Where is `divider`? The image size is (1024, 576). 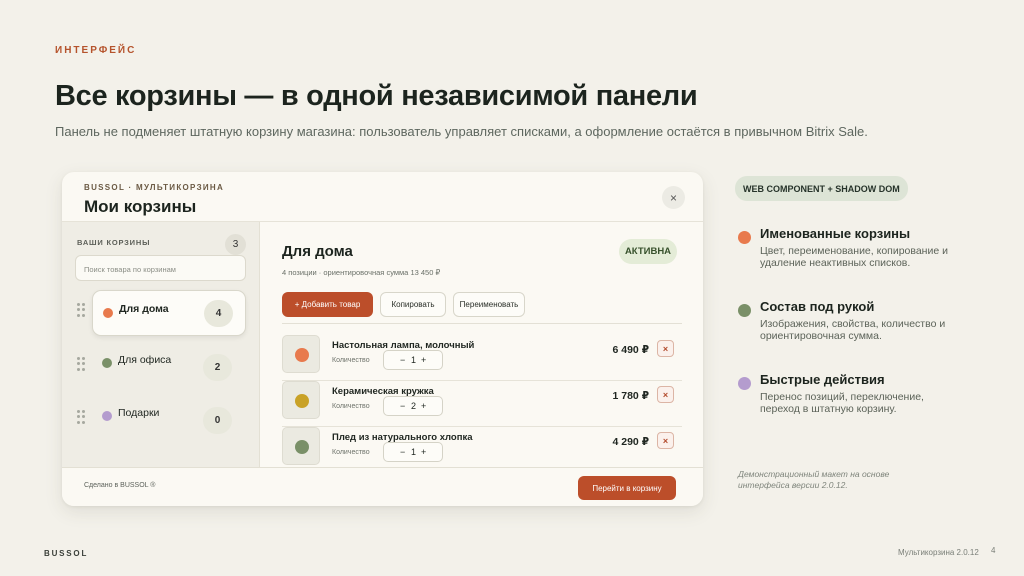 divider is located at coordinates (482, 323).